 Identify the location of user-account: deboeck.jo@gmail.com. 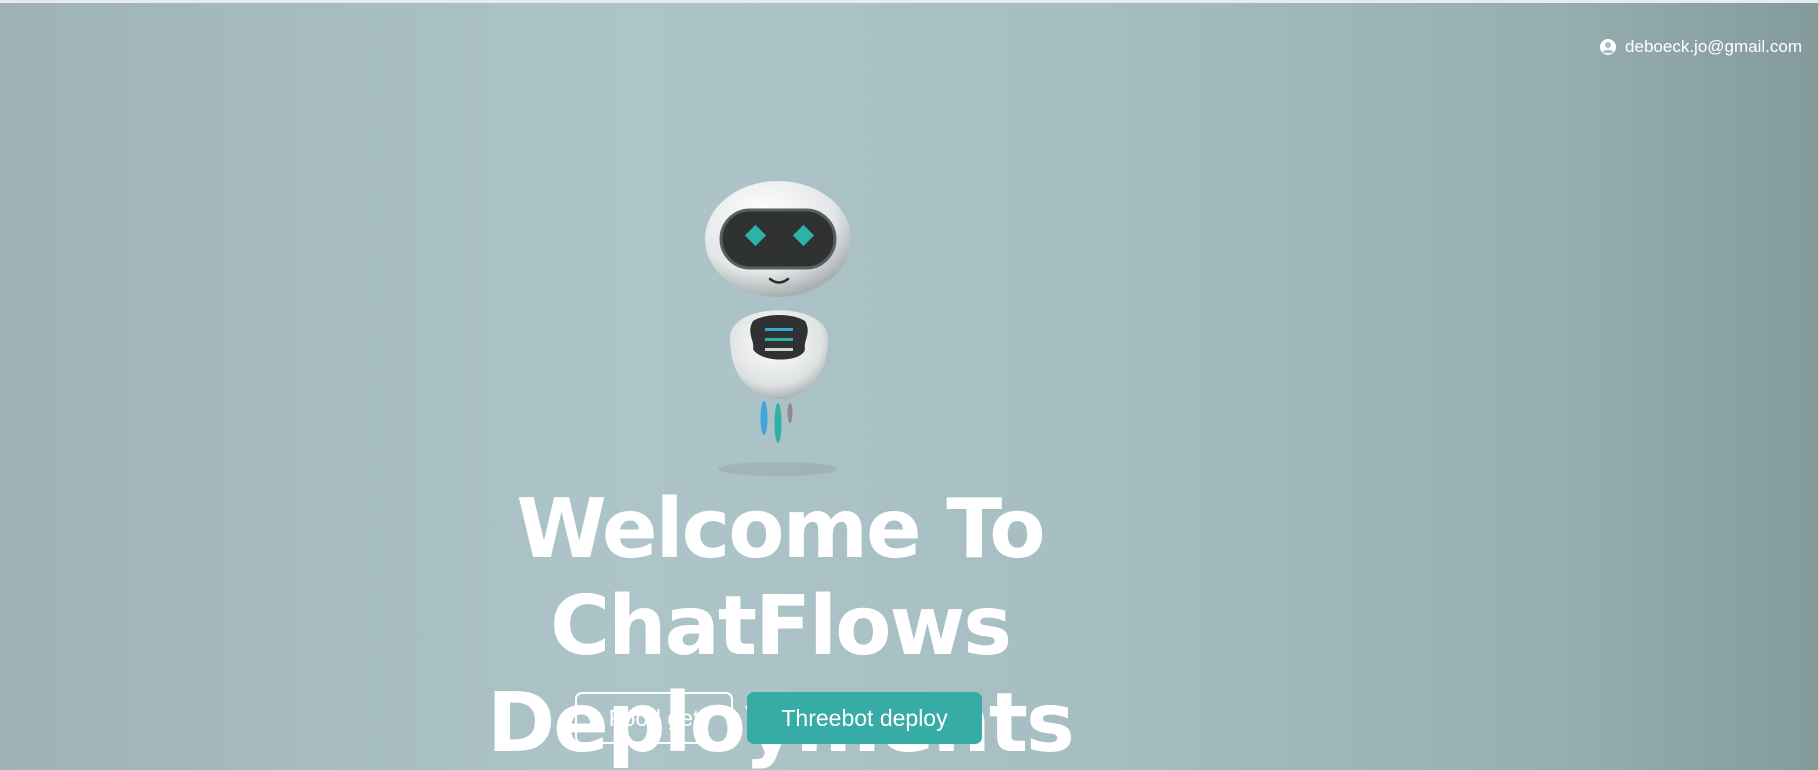
(1700, 47).